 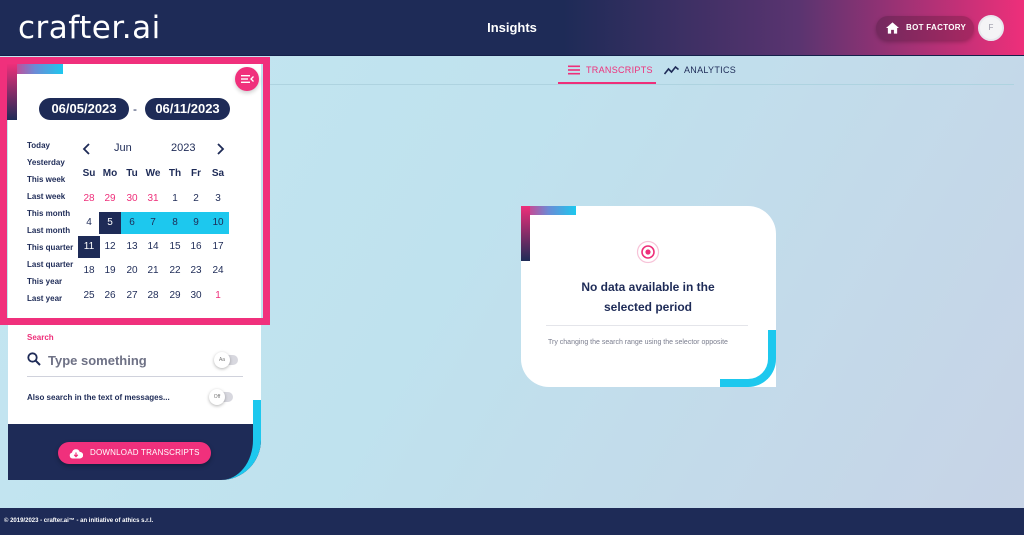 What do you see at coordinates (648, 287) in the screenshot?
I see `empty-state-title-line: No data available in the` at bounding box center [648, 287].